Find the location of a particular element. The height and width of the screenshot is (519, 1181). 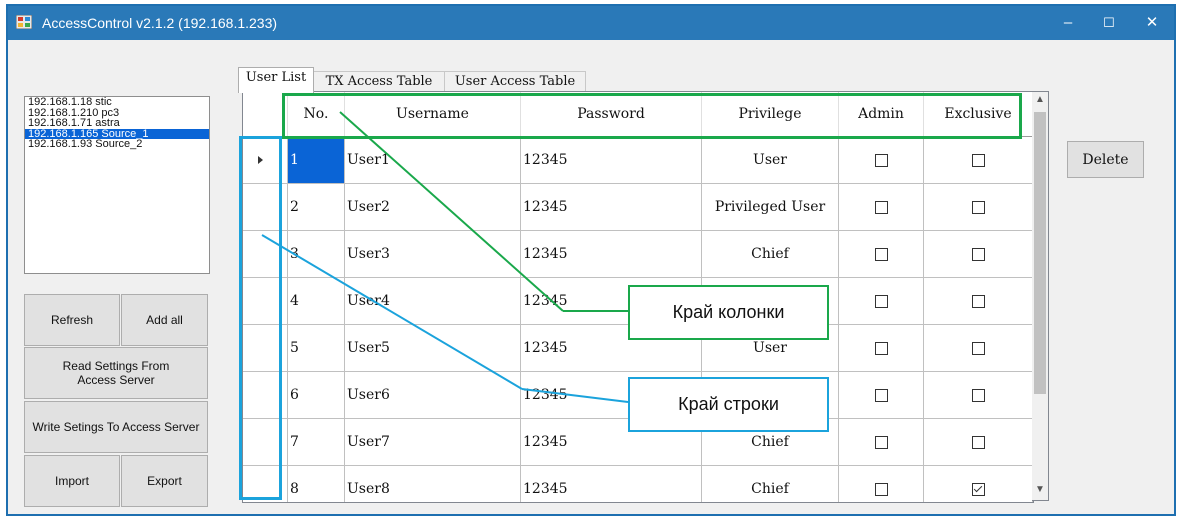

cell-privilege: User is located at coordinates (770, 160).